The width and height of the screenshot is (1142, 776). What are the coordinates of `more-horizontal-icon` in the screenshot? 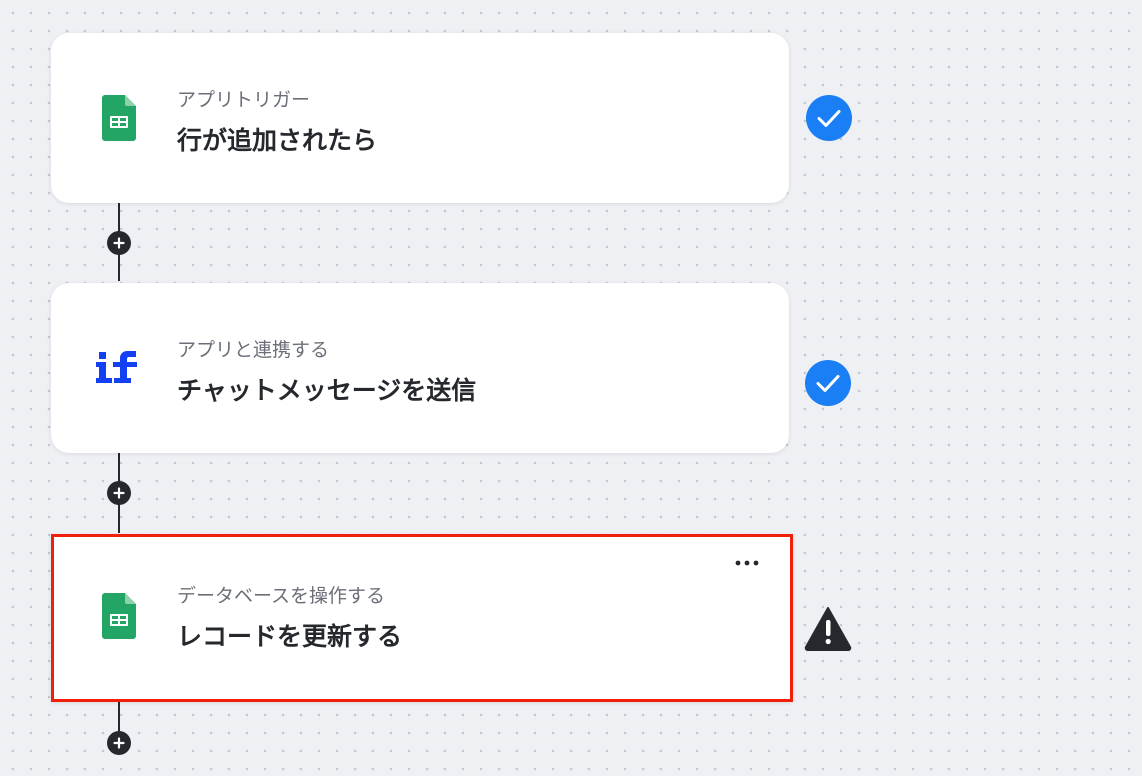 It's located at (747, 563).